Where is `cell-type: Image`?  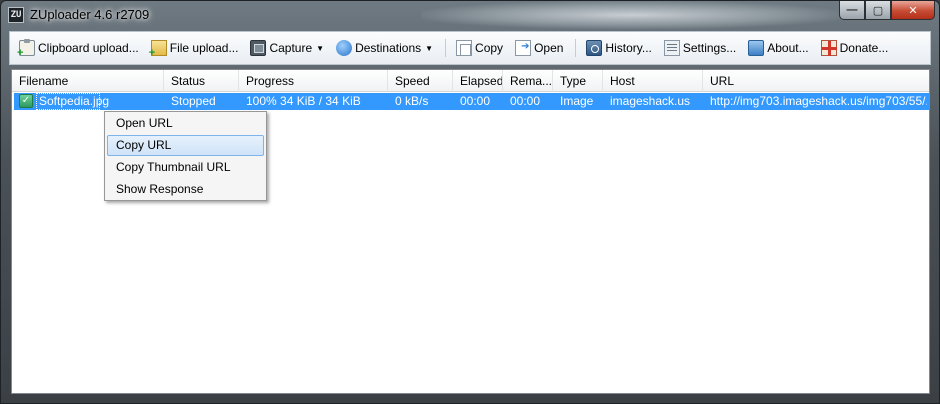
cell-type: Image is located at coordinates (577, 101).